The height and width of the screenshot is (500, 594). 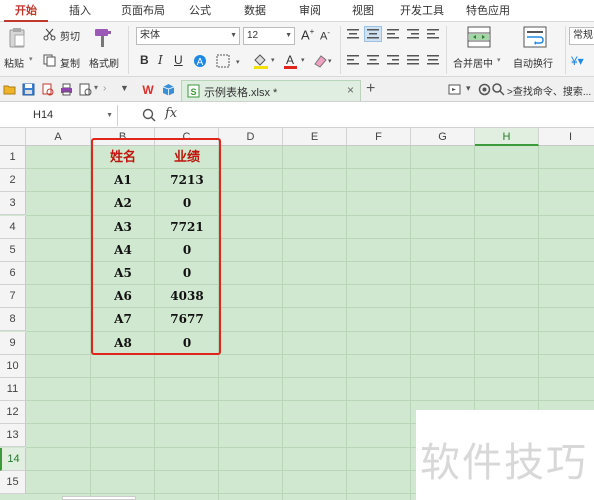 What do you see at coordinates (14, 62) in the screenshot?
I see `paste-button: 粘贴` at bounding box center [14, 62].